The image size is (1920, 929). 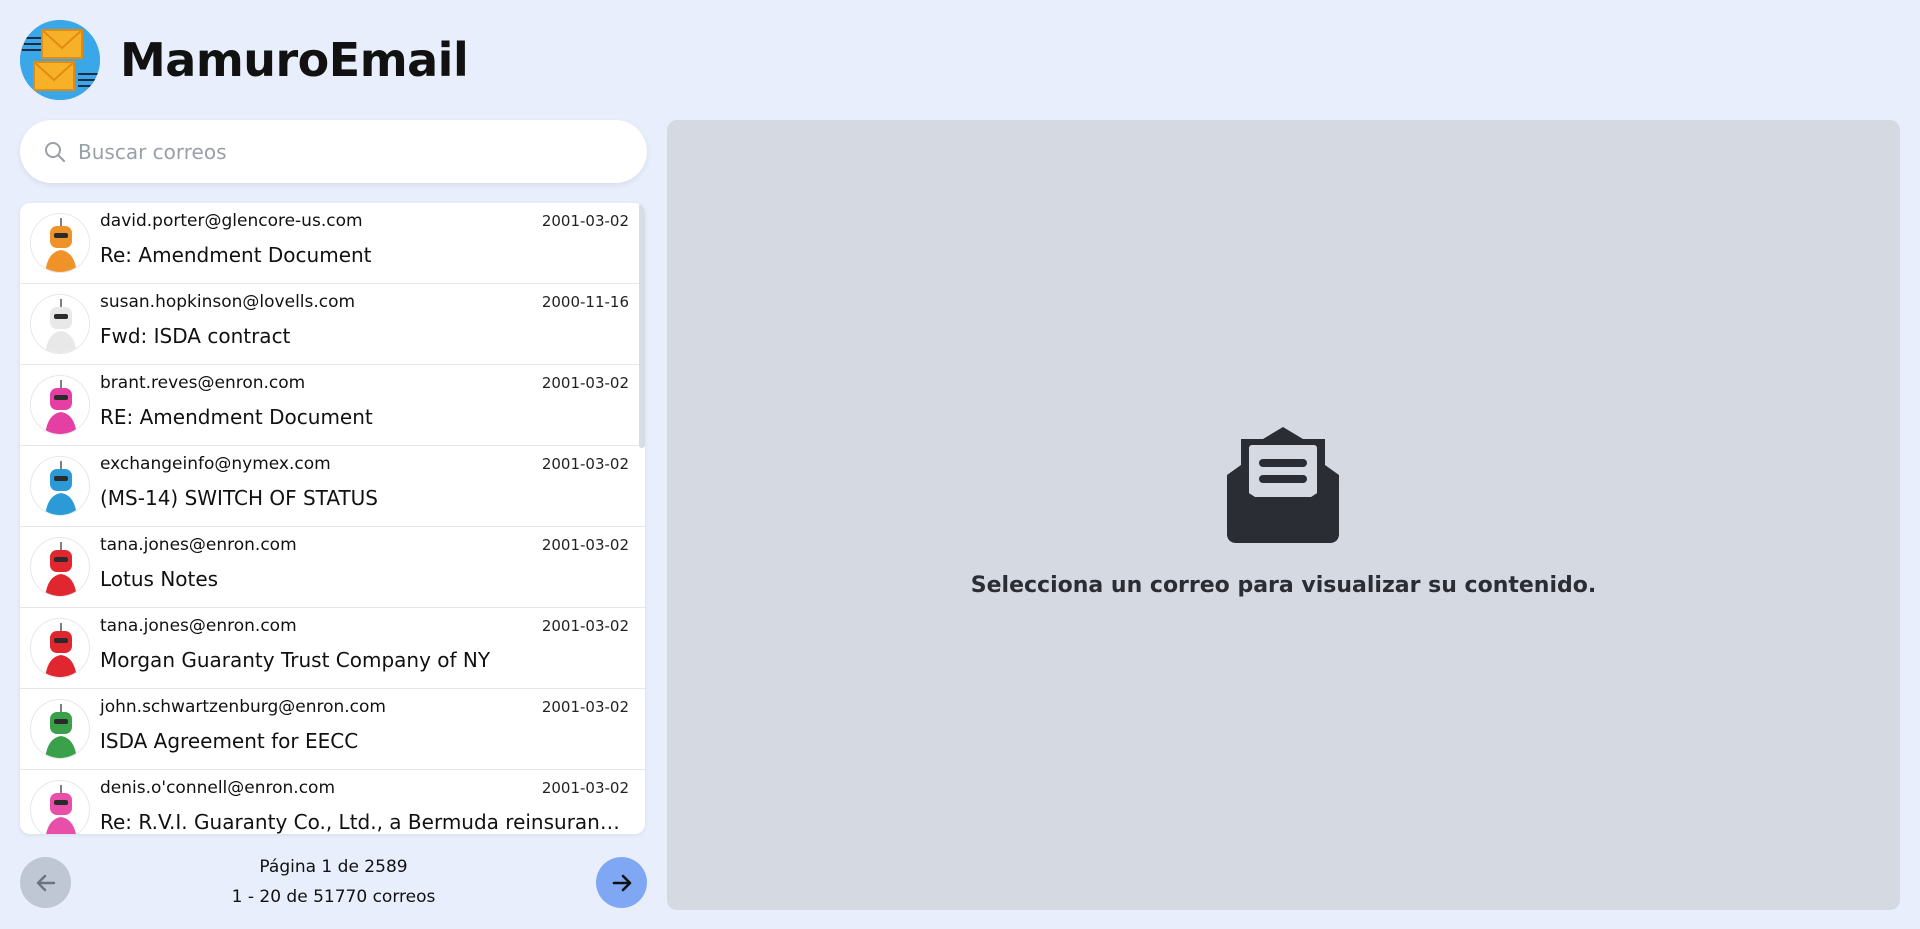 What do you see at coordinates (642, 325) in the screenshot?
I see `list-scrollbar-thumb` at bounding box center [642, 325].